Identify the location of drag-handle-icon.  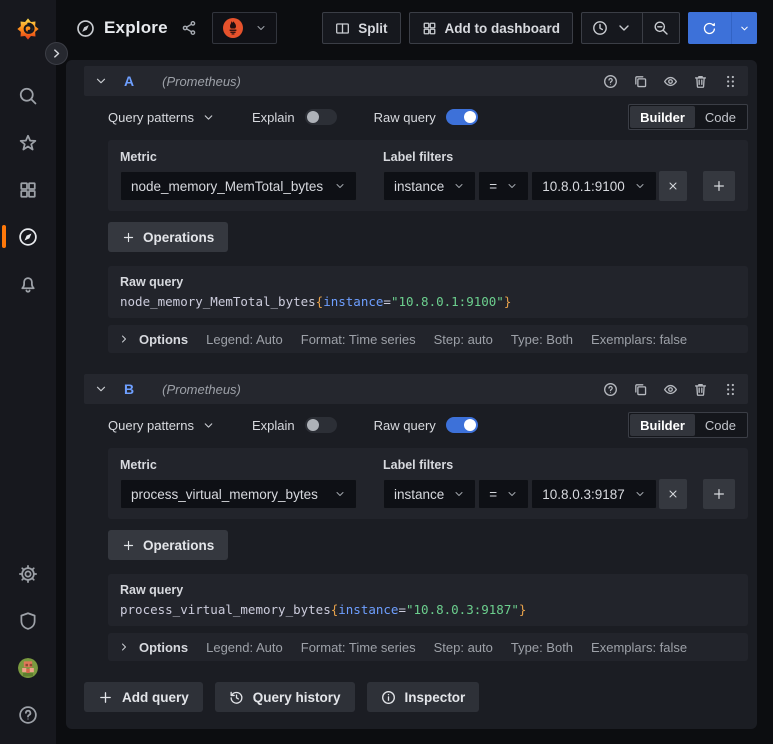
(730, 81).